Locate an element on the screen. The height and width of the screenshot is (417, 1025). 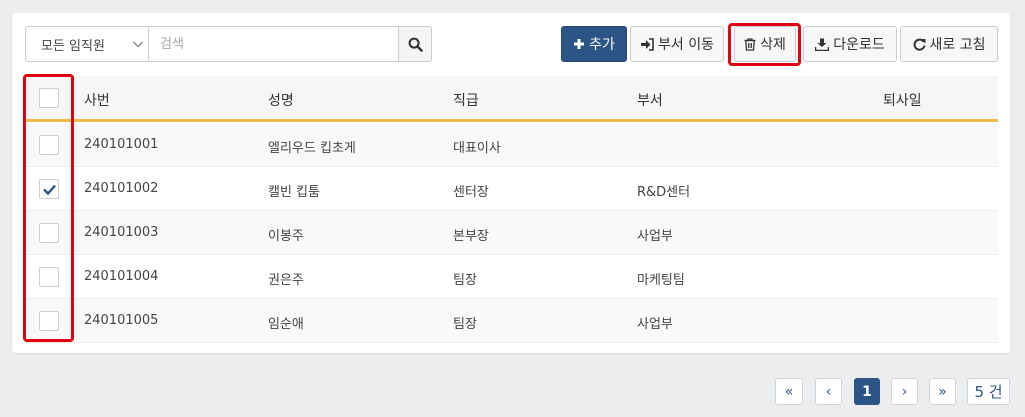
sign-in-icon is located at coordinates (647, 44).